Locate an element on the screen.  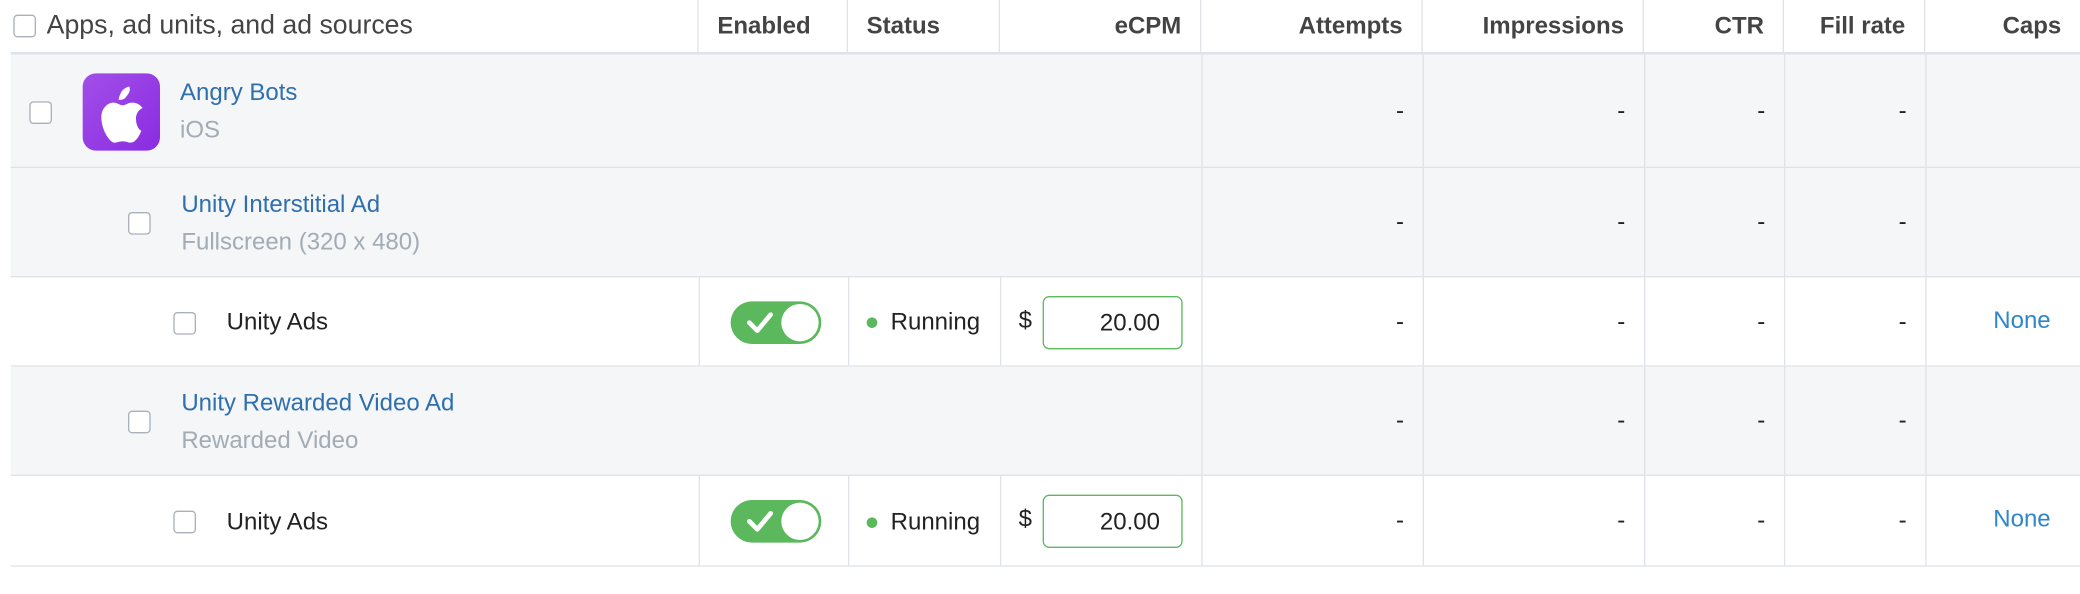
app-fill-rate: - is located at coordinates (1902, 110).